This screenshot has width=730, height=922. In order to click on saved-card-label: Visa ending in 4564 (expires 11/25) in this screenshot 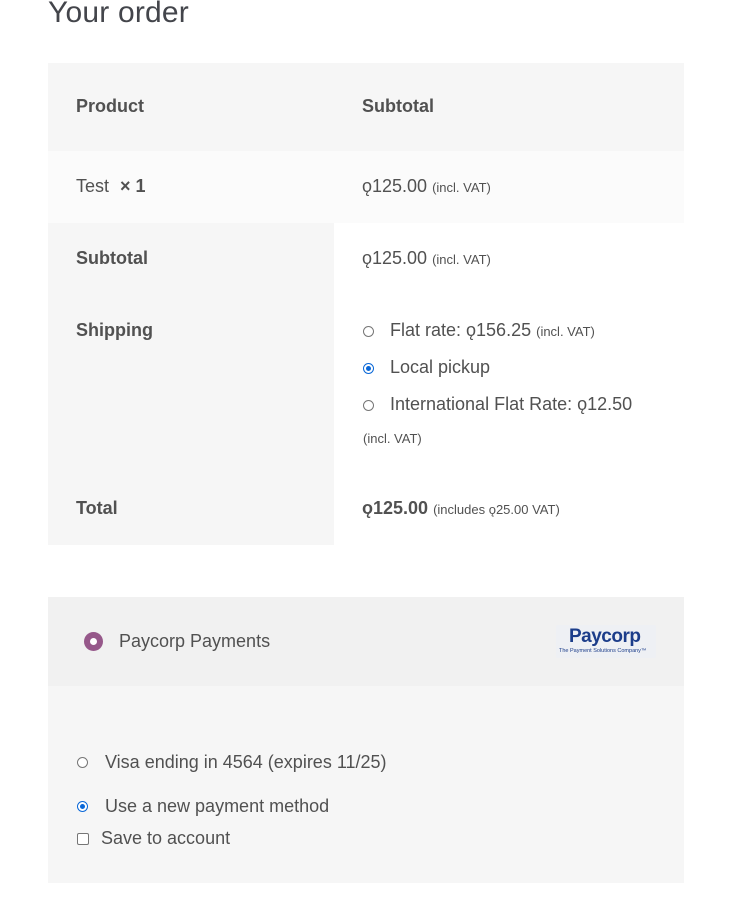, I will do `click(246, 762)`.